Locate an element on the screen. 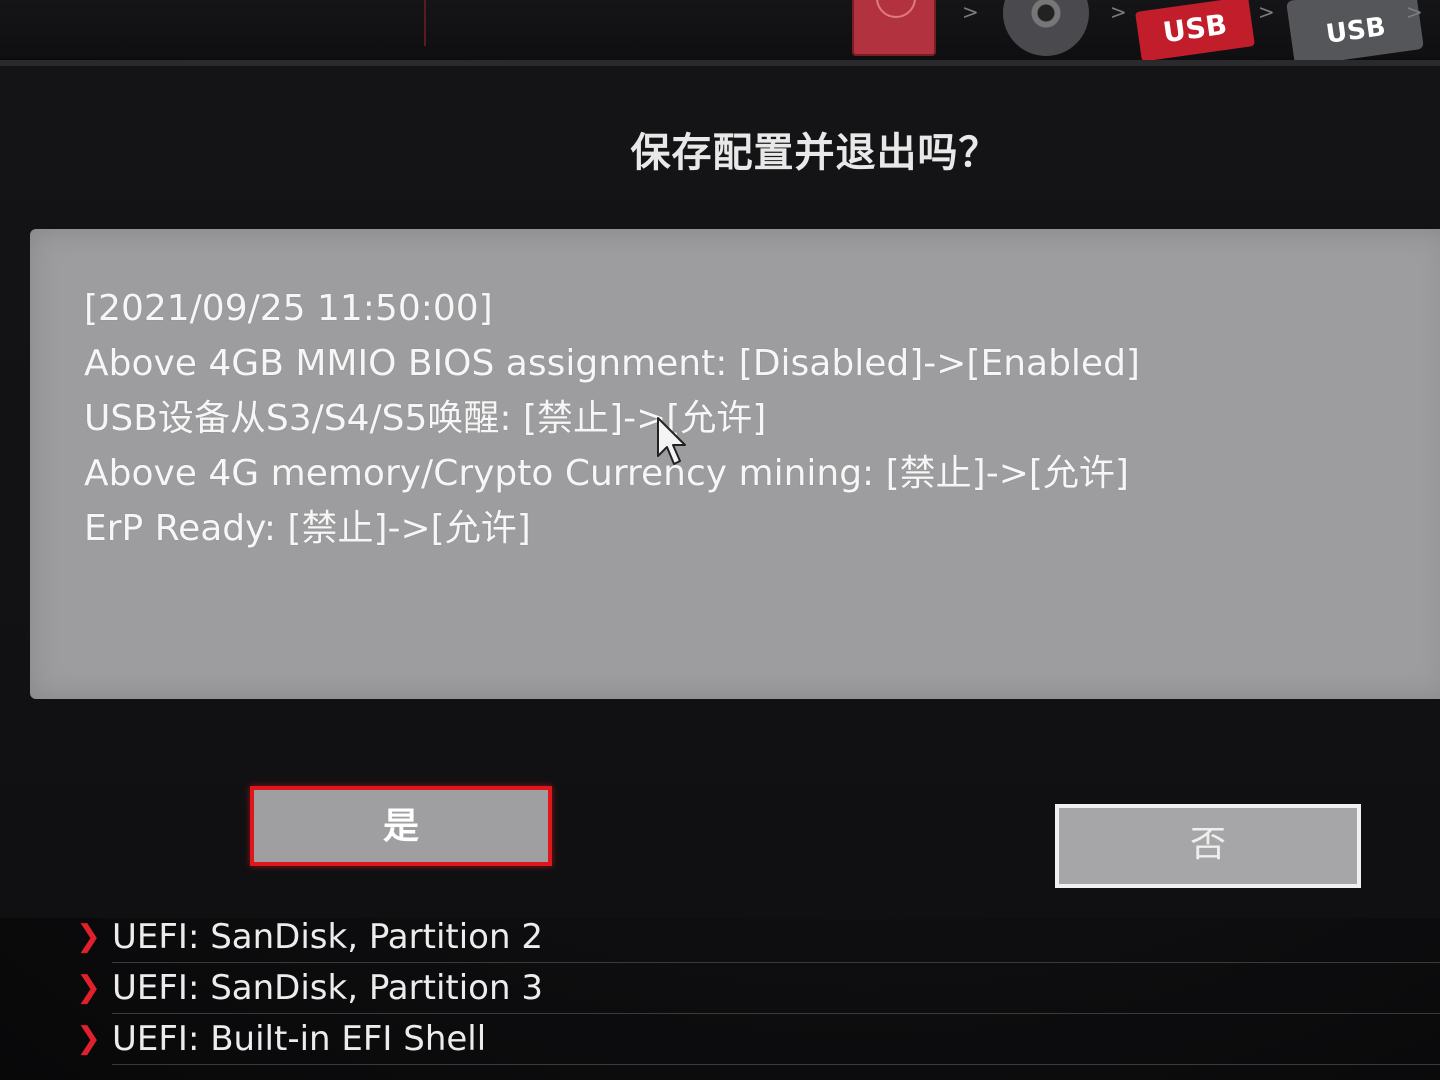  change-item: ErP Ready: [禁止]->[允许] is located at coordinates (307, 528).